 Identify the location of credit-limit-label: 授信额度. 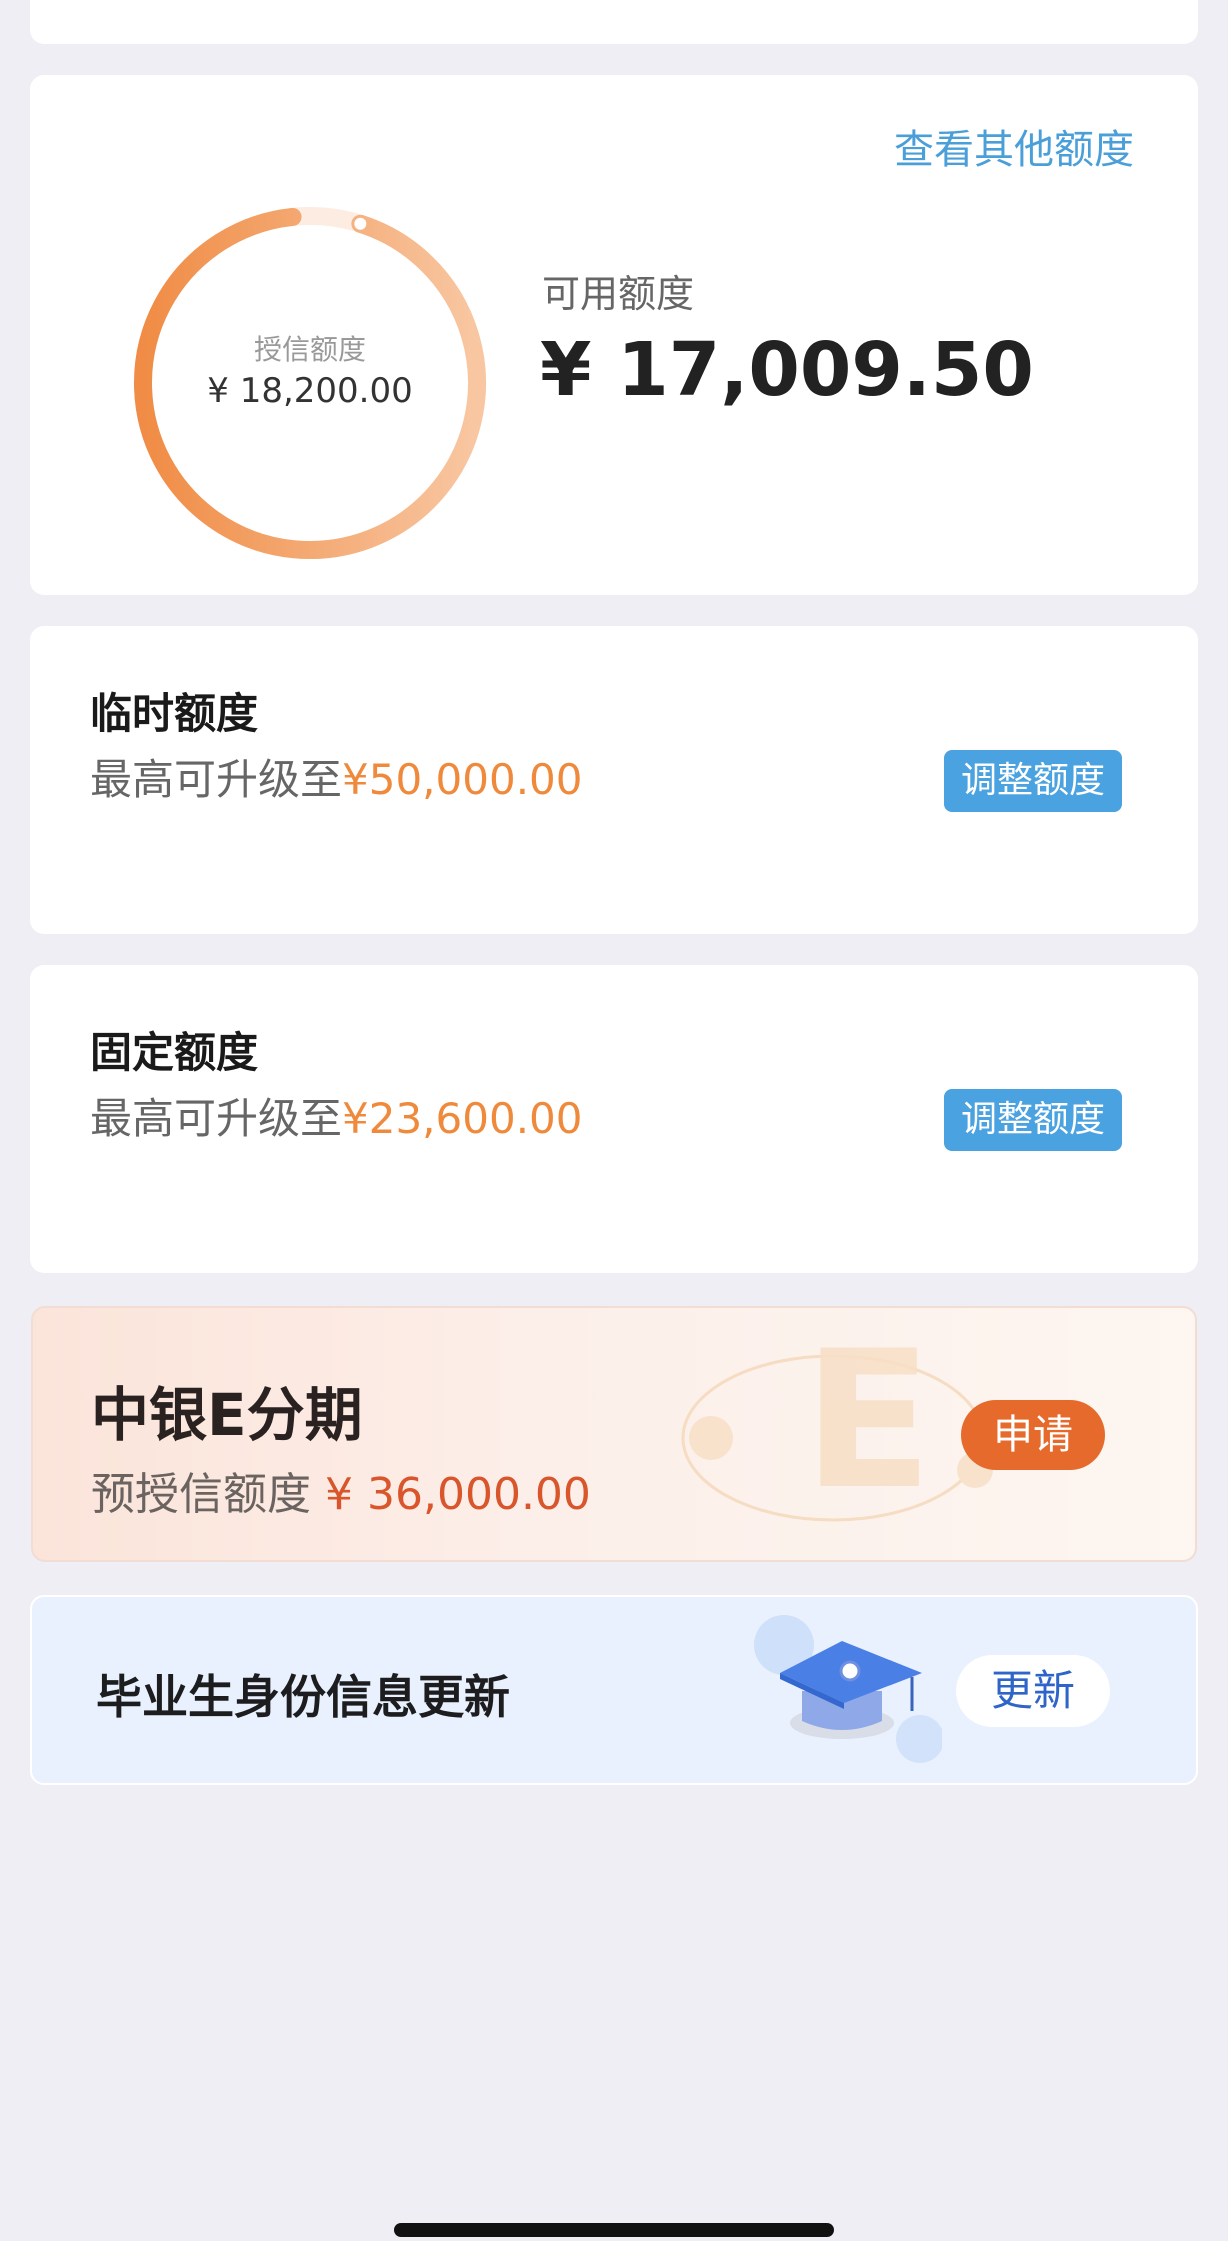
(309, 349).